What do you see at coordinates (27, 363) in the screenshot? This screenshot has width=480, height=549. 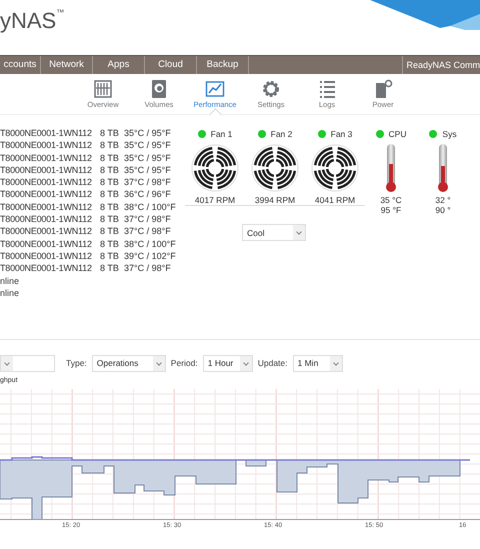 I see `dropdown` at bounding box center [27, 363].